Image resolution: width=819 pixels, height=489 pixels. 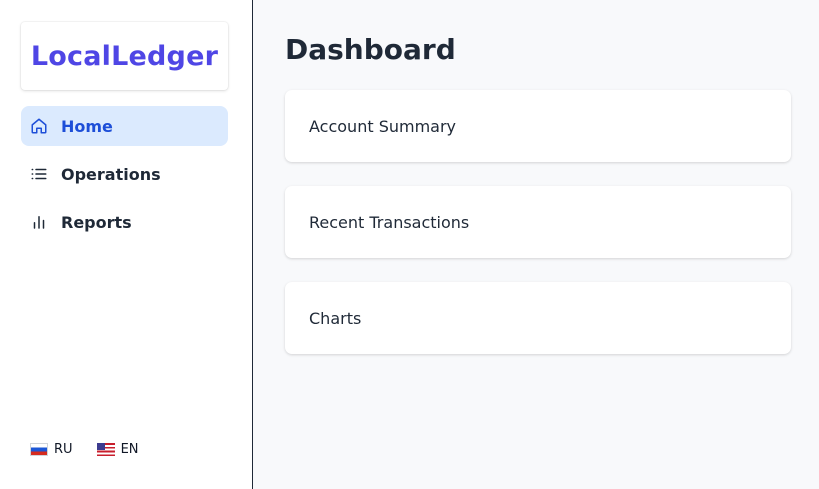 What do you see at coordinates (39, 174) in the screenshot?
I see `list-icon` at bounding box center [39, 174].